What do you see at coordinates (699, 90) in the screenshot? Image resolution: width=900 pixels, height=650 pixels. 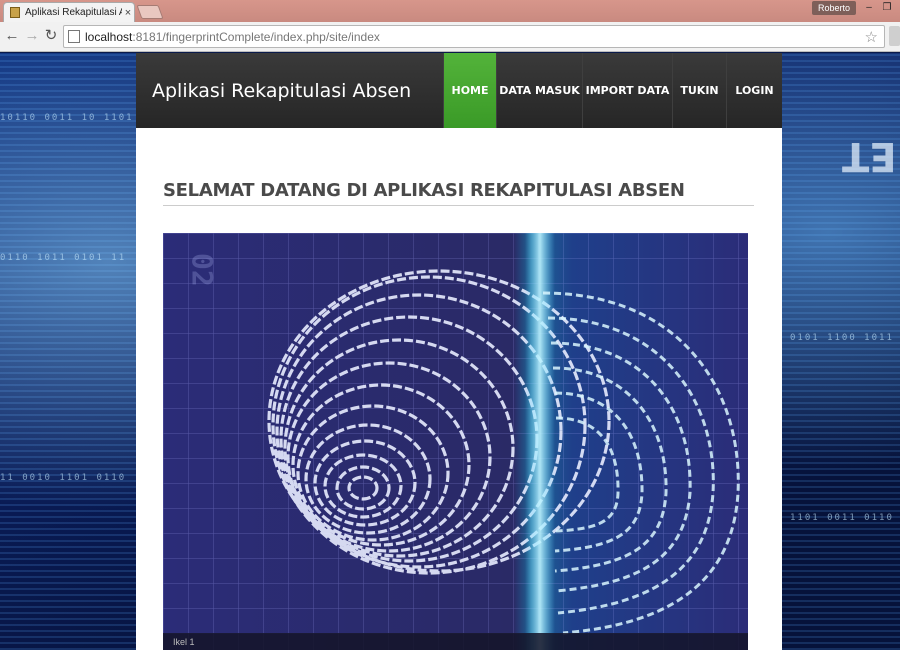 I see `nav-tukin: TUKIN` at bounding box center [699, 90].